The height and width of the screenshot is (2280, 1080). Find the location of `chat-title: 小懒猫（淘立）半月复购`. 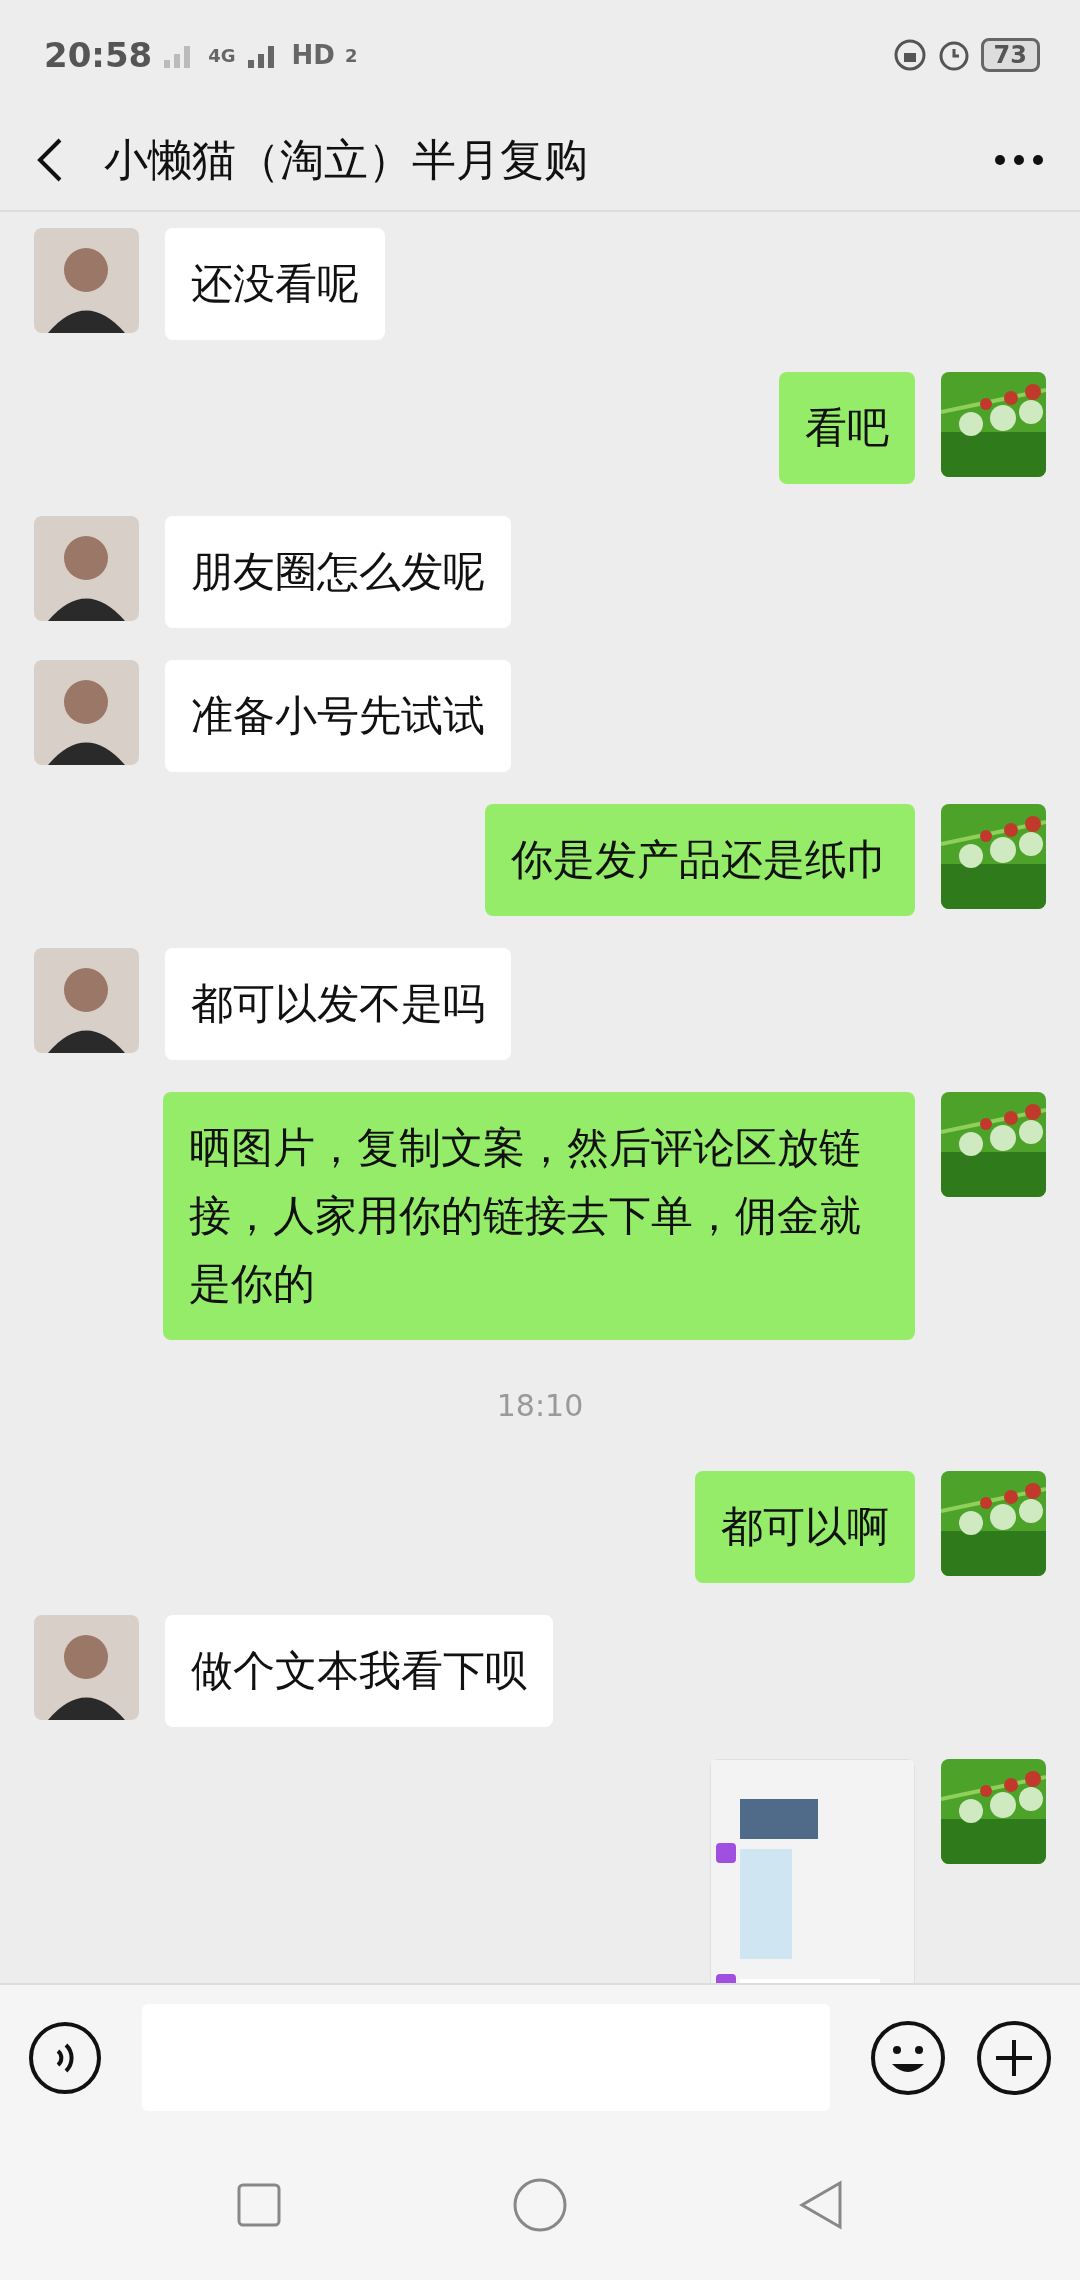

chat-title: 小懒猫（淘立）半月复购 is located at coordinates (346, 159).